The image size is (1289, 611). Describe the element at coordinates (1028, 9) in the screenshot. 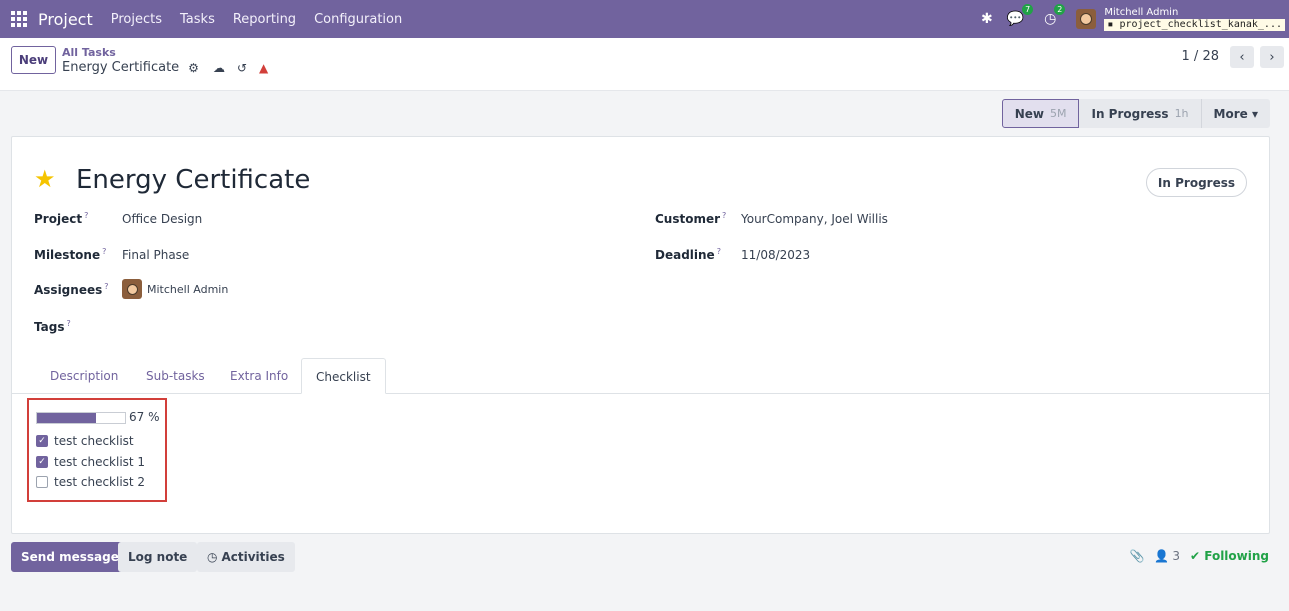

I see `messages-badge: 7` at that location.